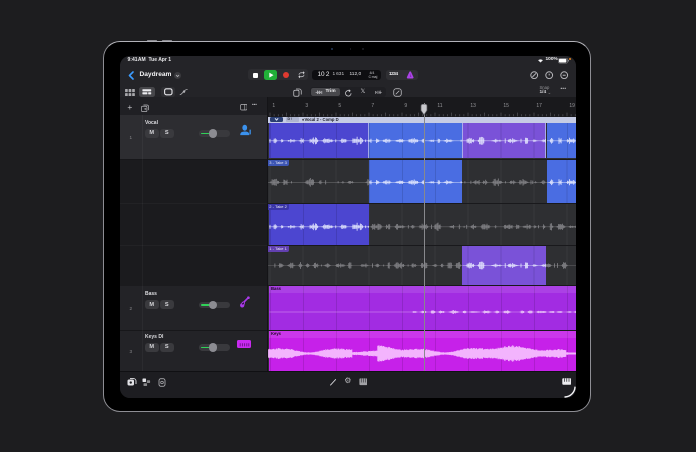  I want to click on svg-text: 1, so click(273, 106).